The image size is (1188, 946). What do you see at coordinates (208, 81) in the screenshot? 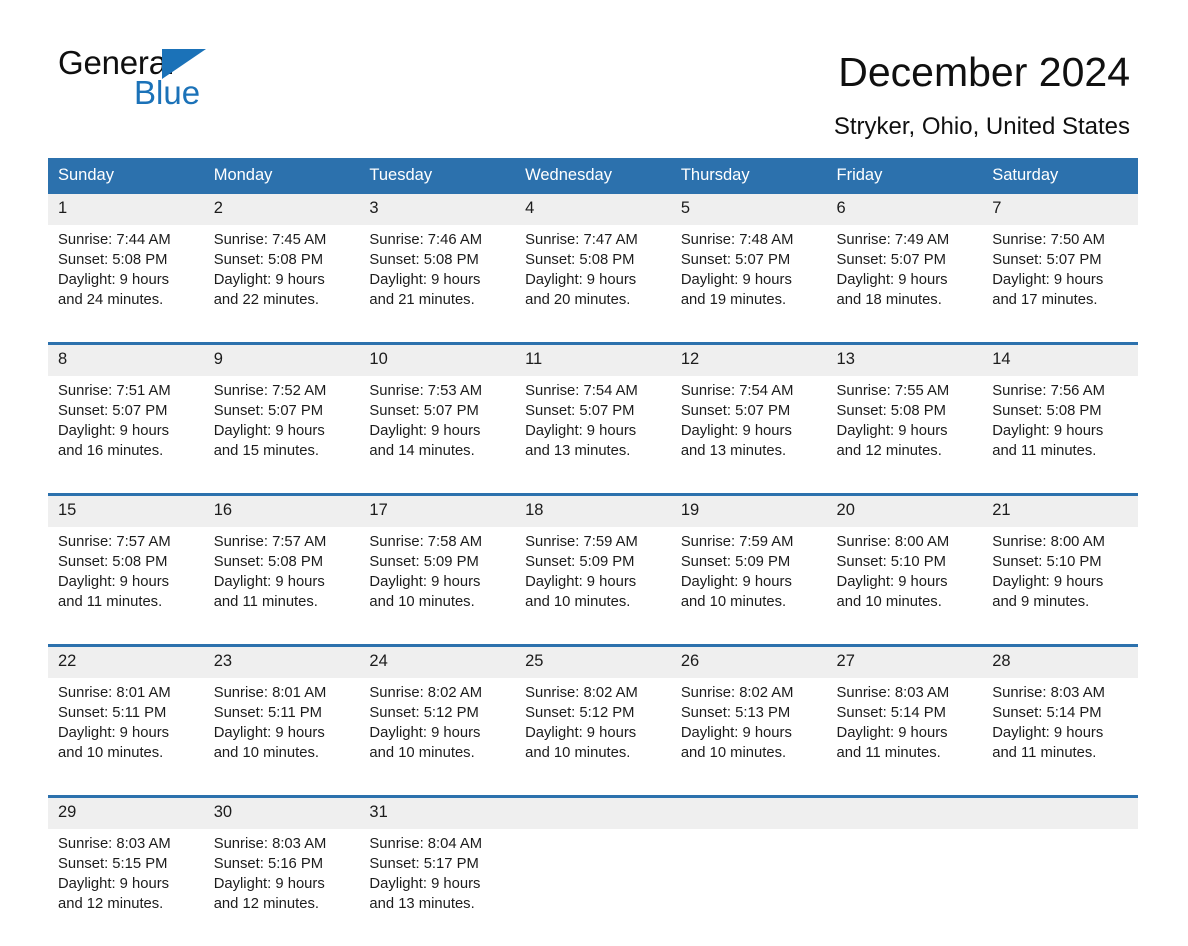
I see `generalblue-logo: General Blue` at bounding box center [208, 81].